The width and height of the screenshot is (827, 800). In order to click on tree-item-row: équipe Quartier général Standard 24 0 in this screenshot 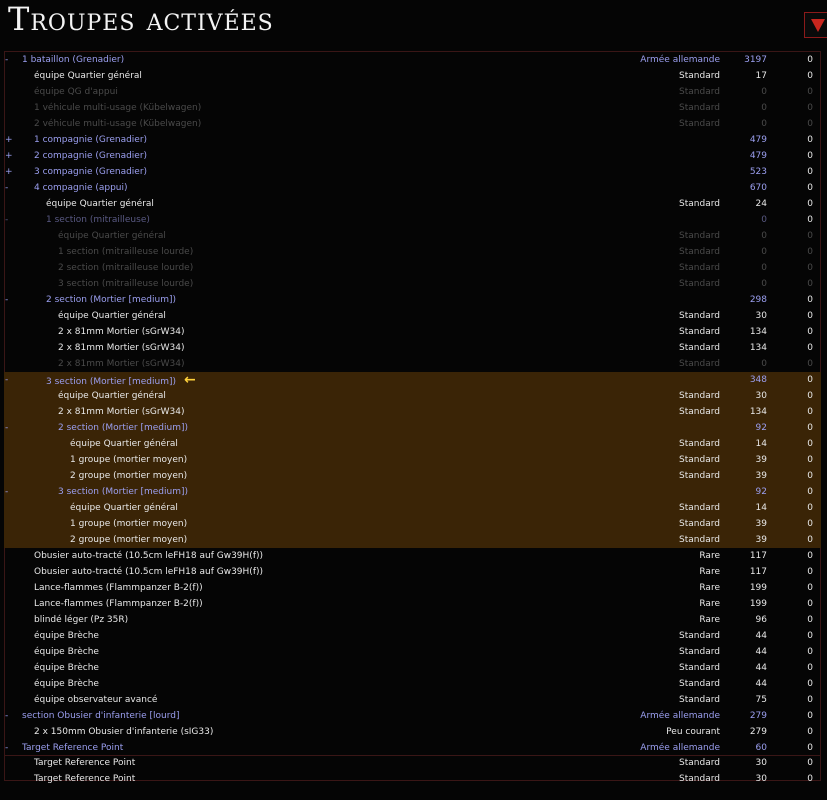, I will do `click(412, 204)`.